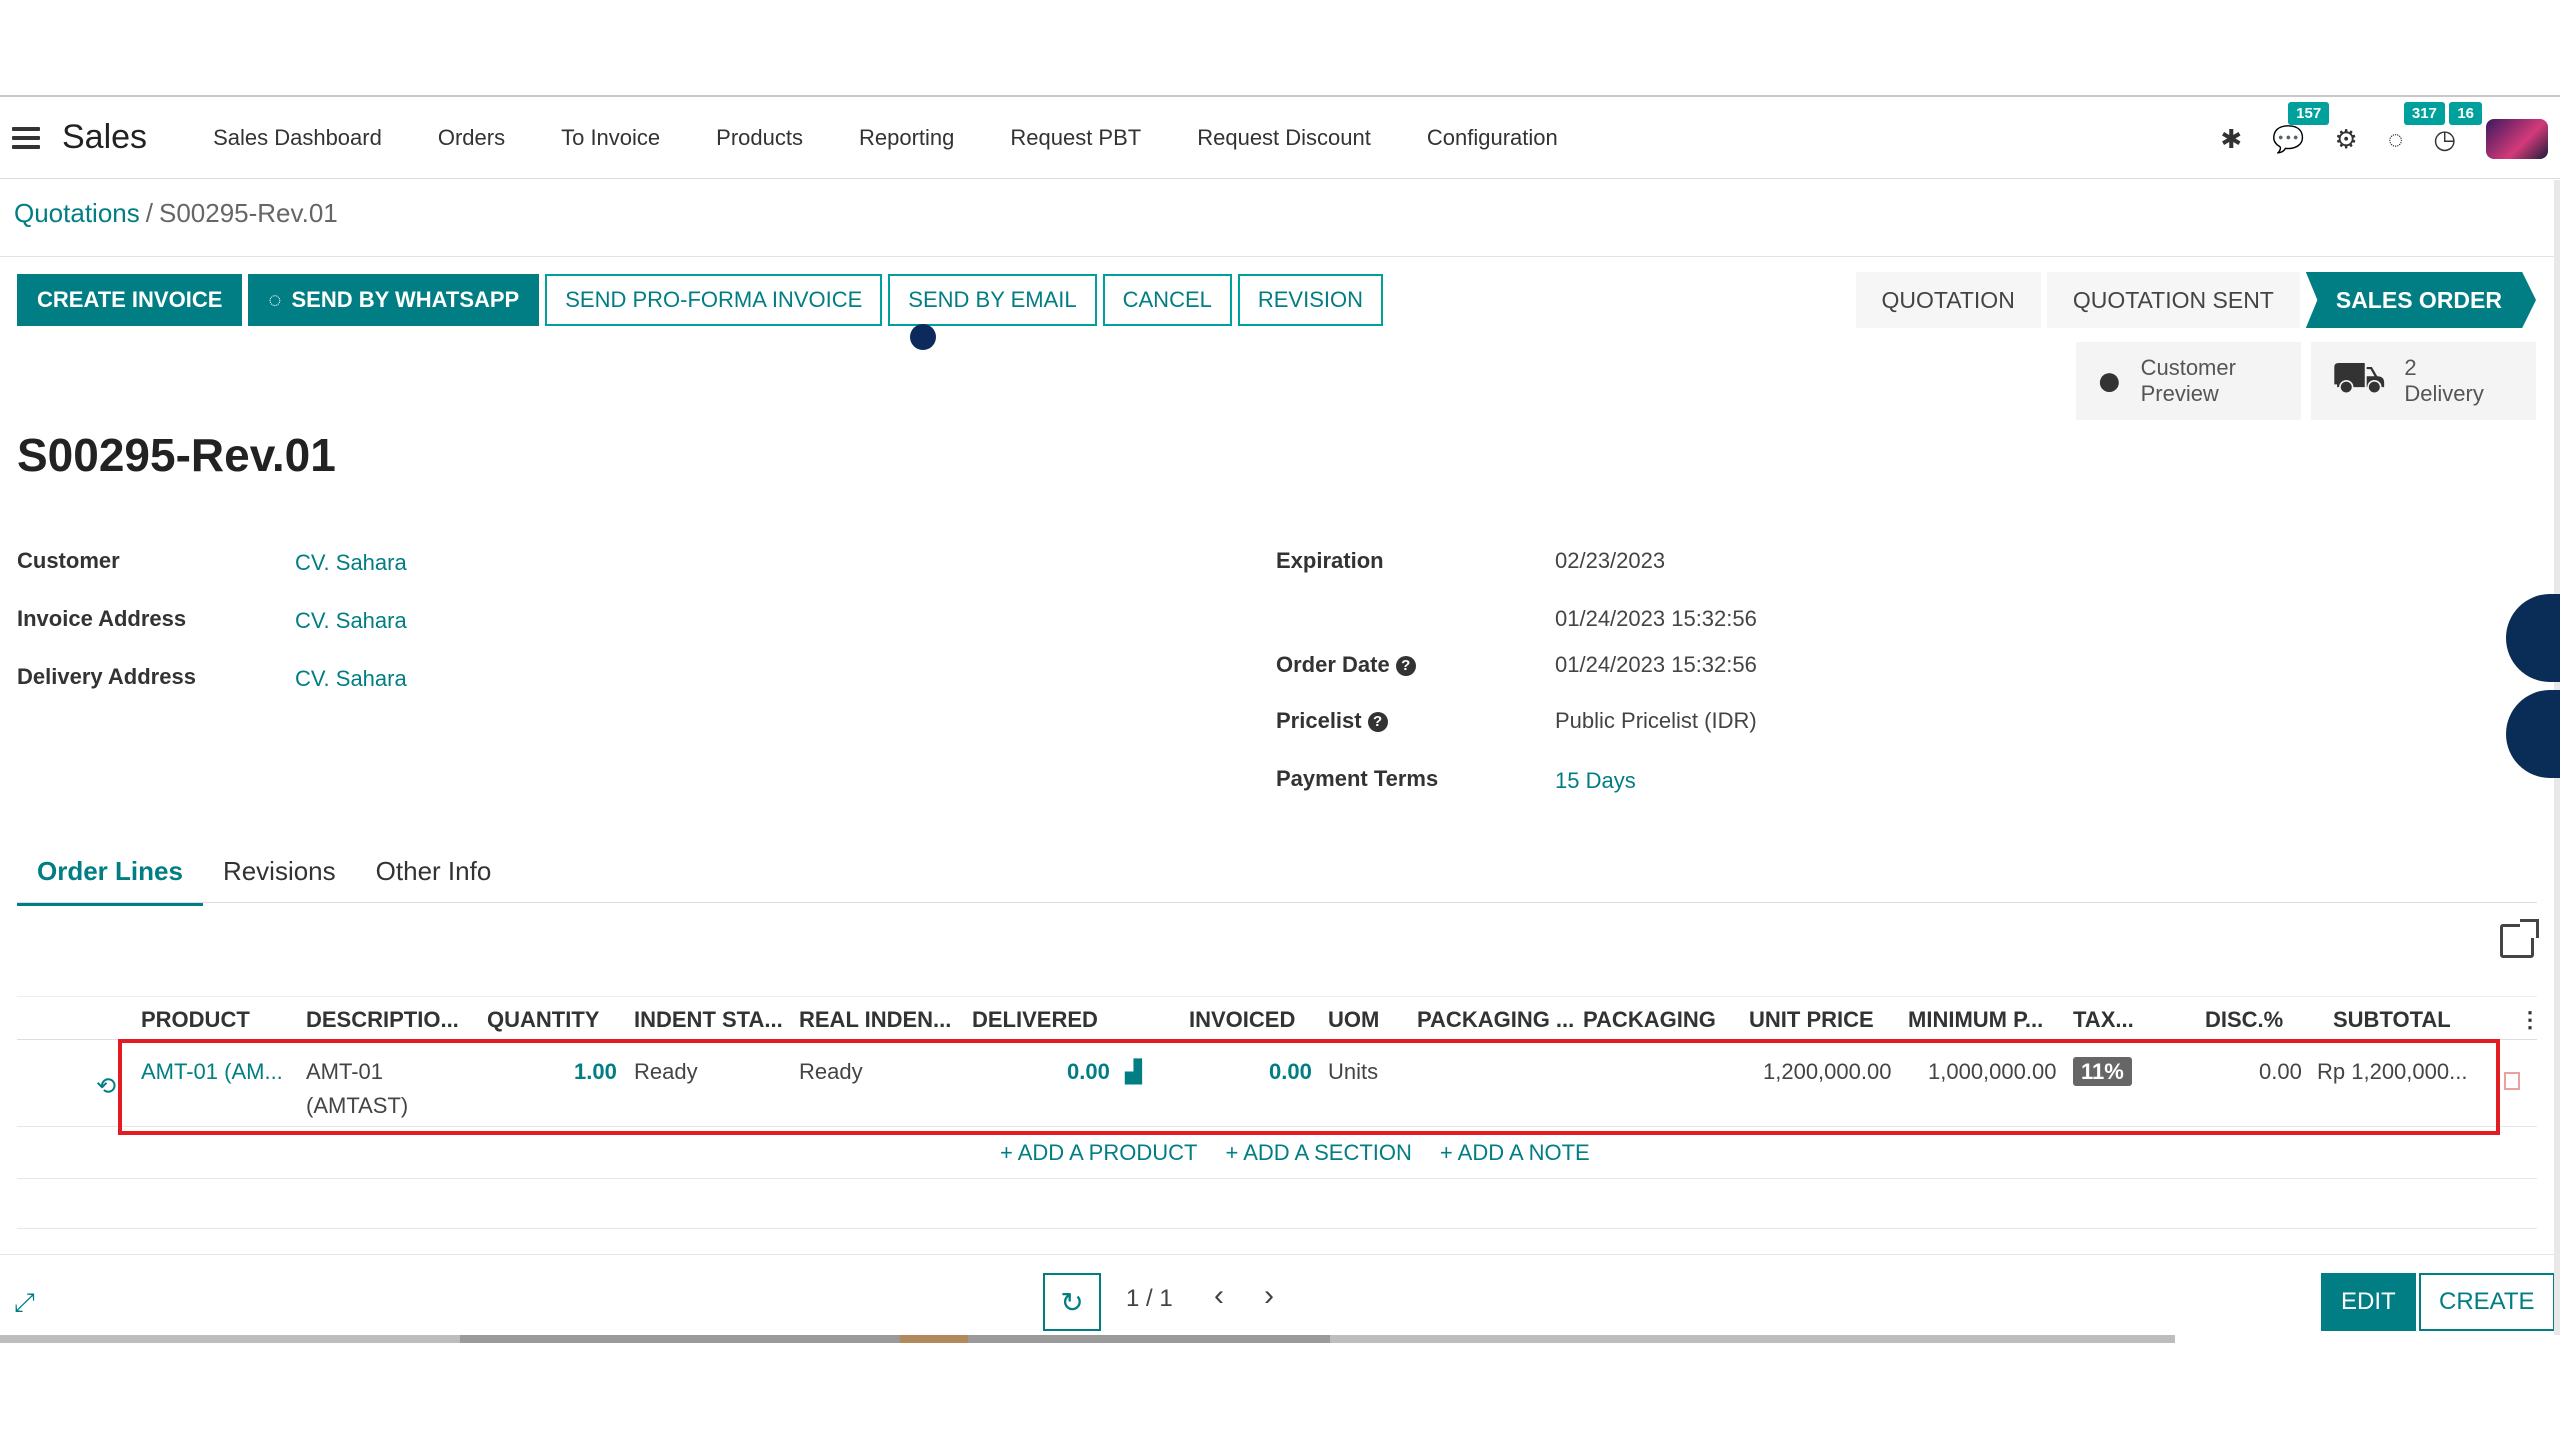 Image resolution: width=2560 pixels, height=1440 pixels. I want to click on status-quotation: QUOTATION, so click(1948, 300).